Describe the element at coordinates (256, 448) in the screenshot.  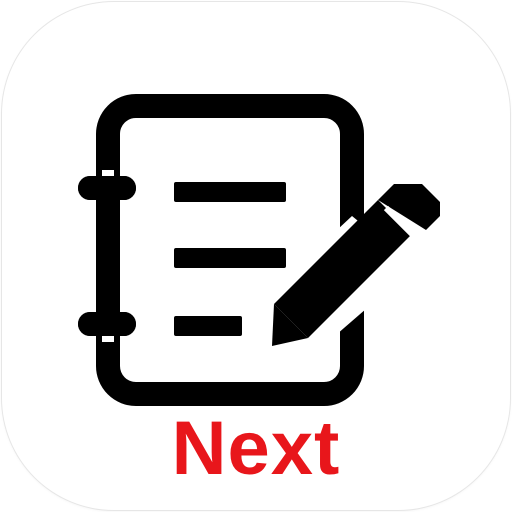
I see `app-icon-label: Next` at that location.